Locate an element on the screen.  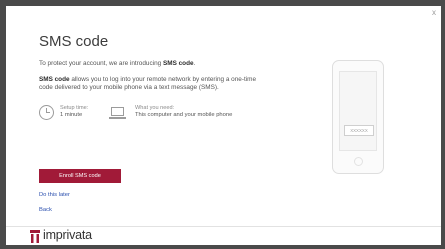
laptop-icon is located at coordinates (117, 112).